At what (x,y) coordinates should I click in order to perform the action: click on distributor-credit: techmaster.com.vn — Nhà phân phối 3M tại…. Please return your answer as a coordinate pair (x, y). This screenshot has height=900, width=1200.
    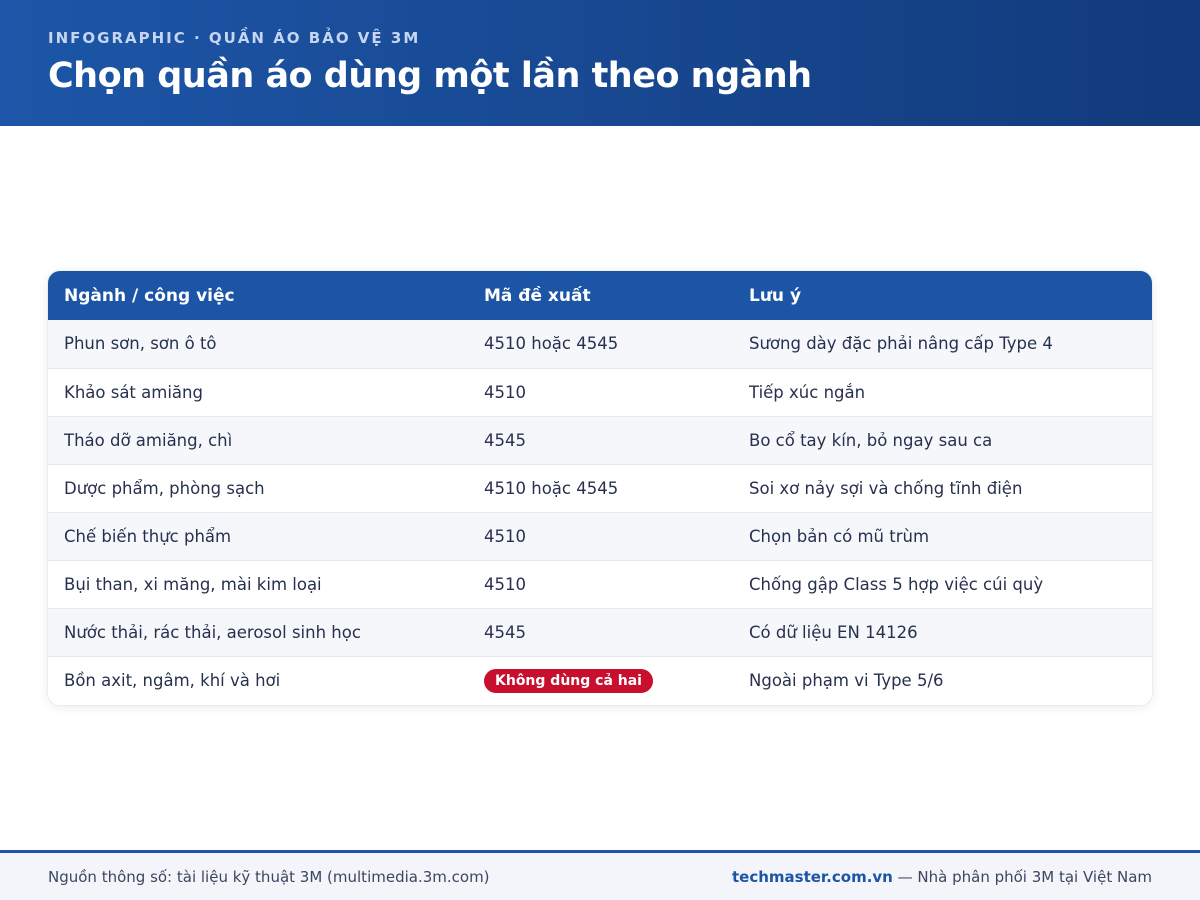
    Looking at the image, I should click on (942, 877).